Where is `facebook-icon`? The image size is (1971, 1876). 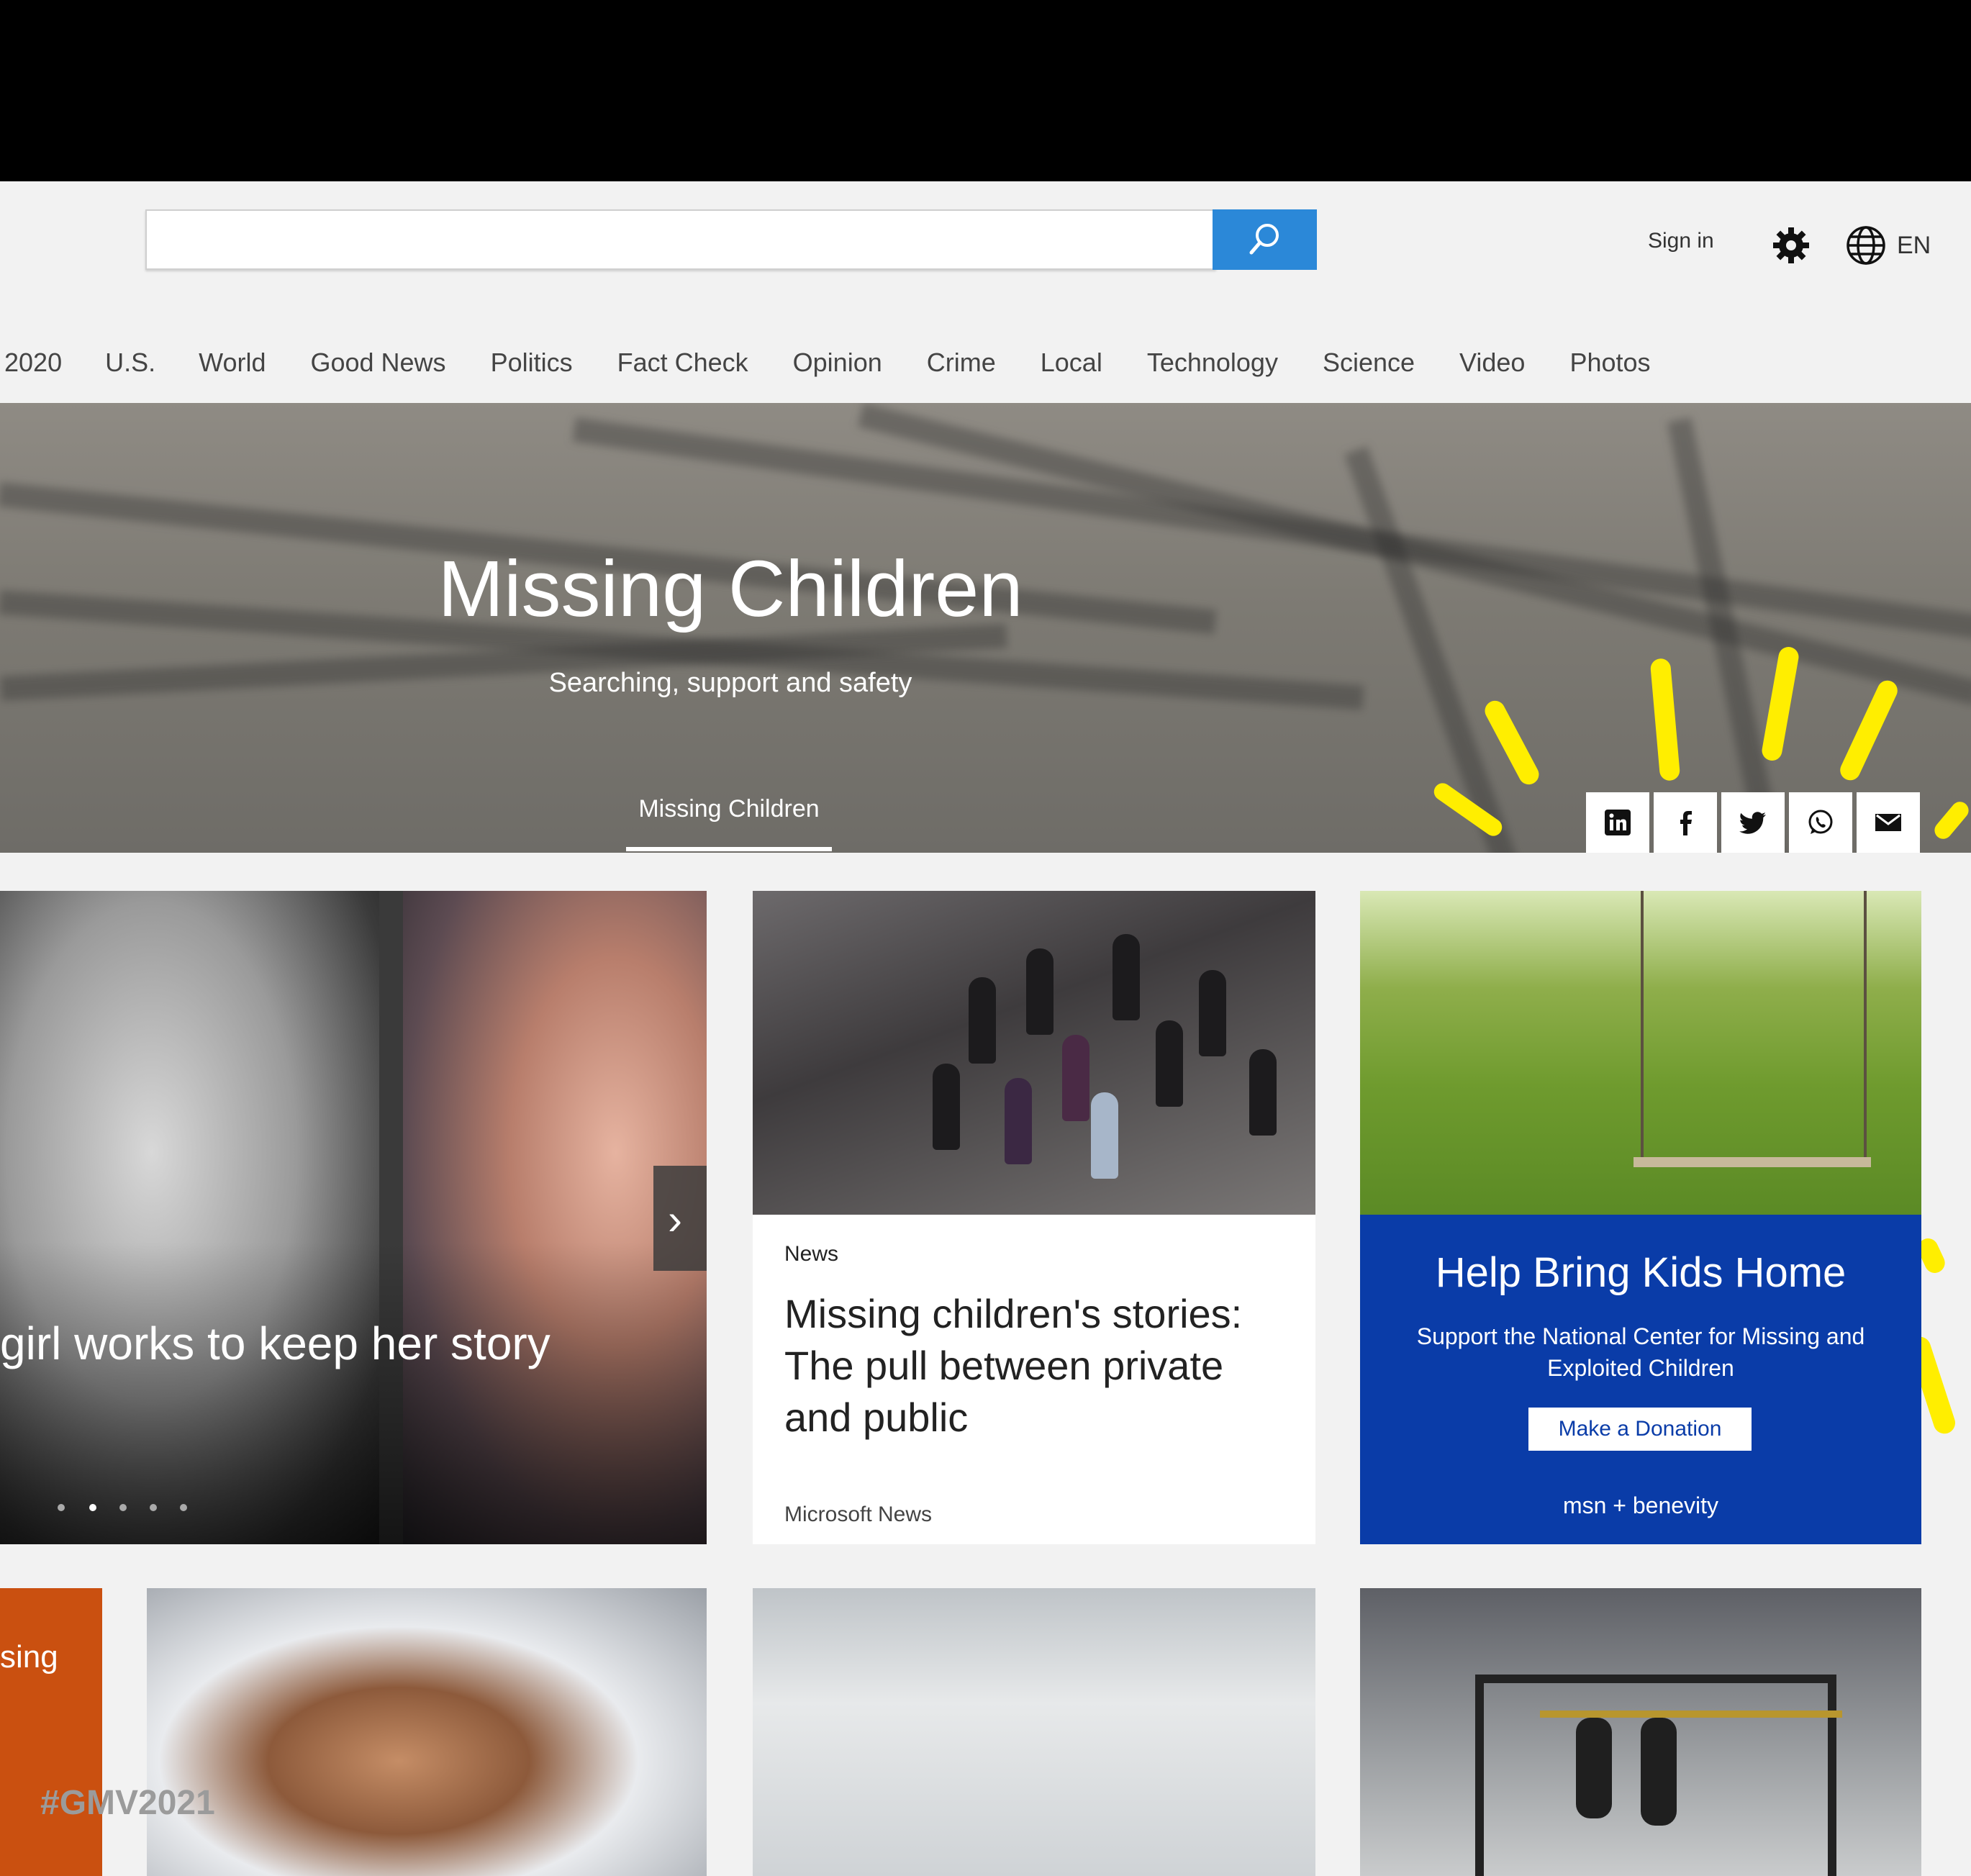 facebook-icon is located at coordinates (1686, 823).